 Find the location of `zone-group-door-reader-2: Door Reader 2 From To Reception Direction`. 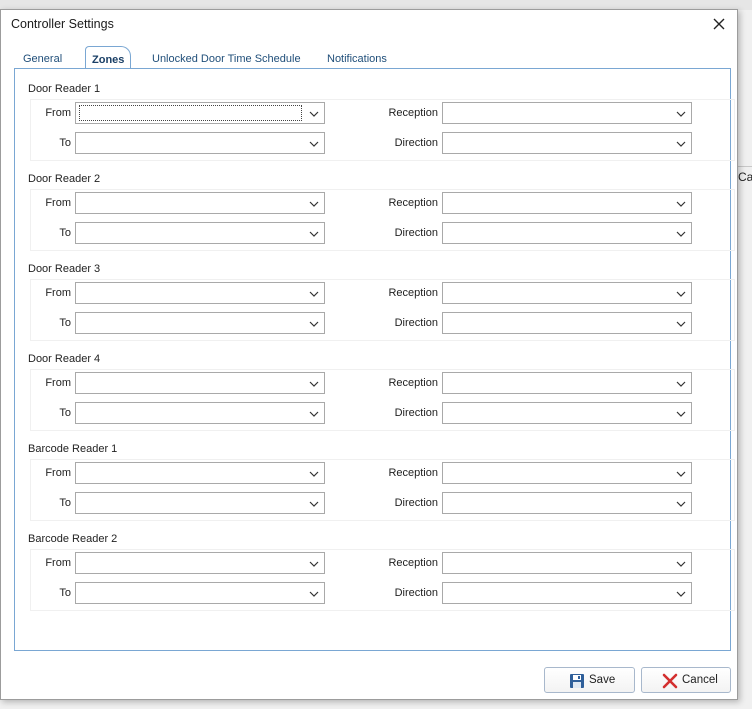

zone-group-door-reader-2: Door Reader 2 From To Reception Direction is located at coordinates (381, 210).